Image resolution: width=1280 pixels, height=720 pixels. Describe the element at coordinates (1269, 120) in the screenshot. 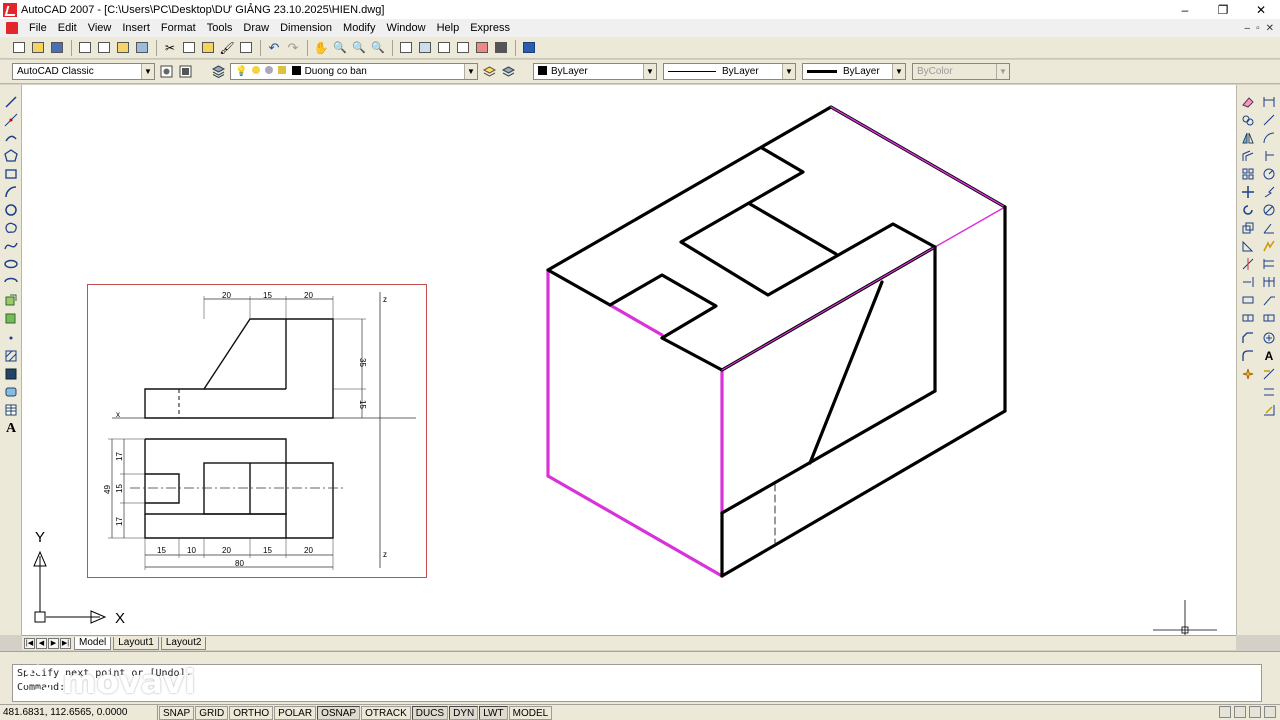

I see `aligned-dimension-icon` at that location.